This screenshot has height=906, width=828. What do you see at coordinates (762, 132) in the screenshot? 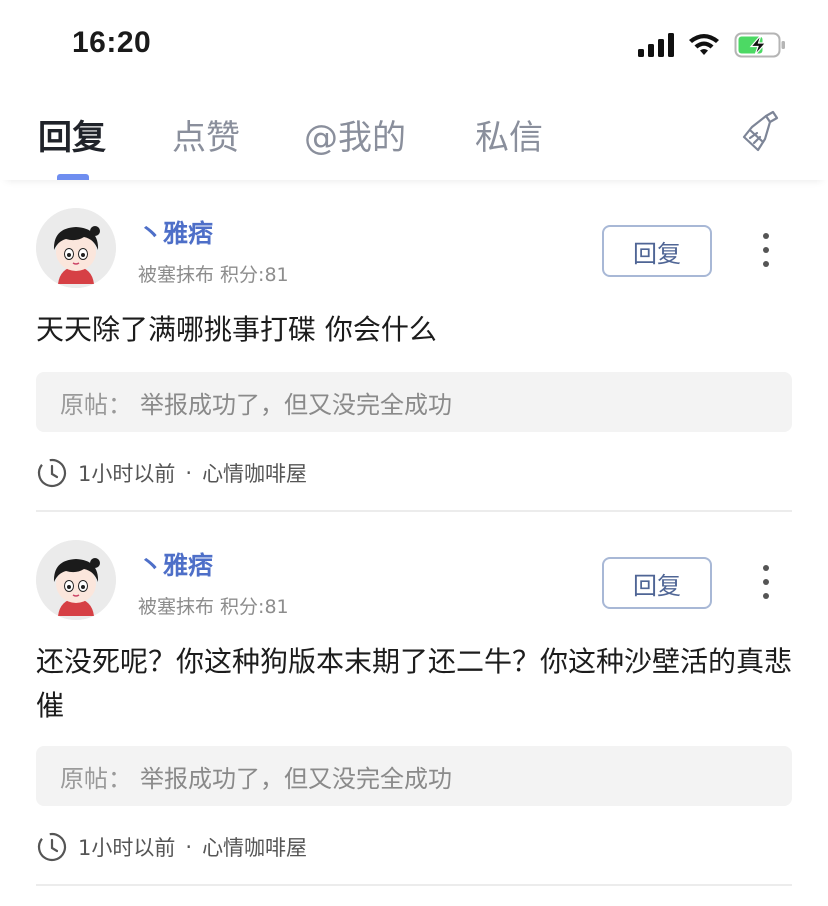
I see `broom-icon` at bounding box center [762, 132].